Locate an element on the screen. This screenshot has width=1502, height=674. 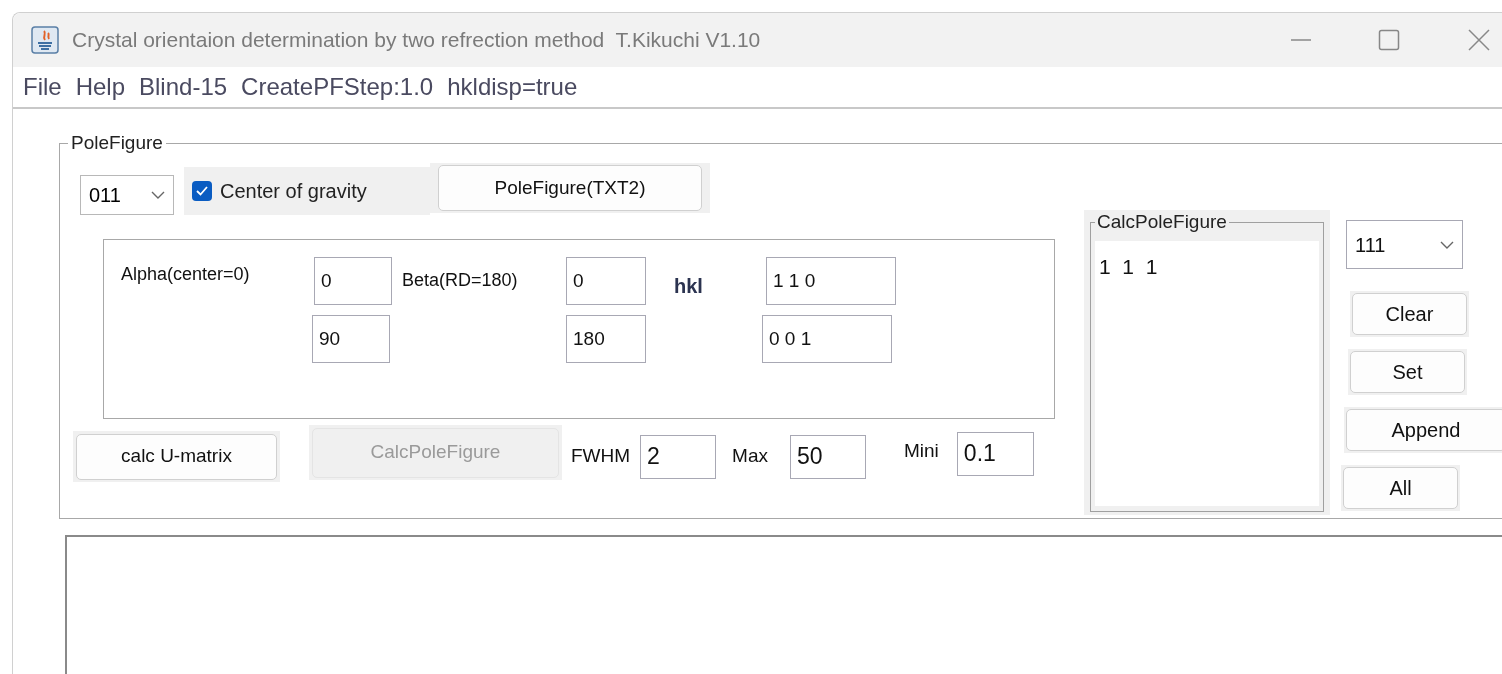
list-item: 1 1 1 is located at coordinates (1209, 267).